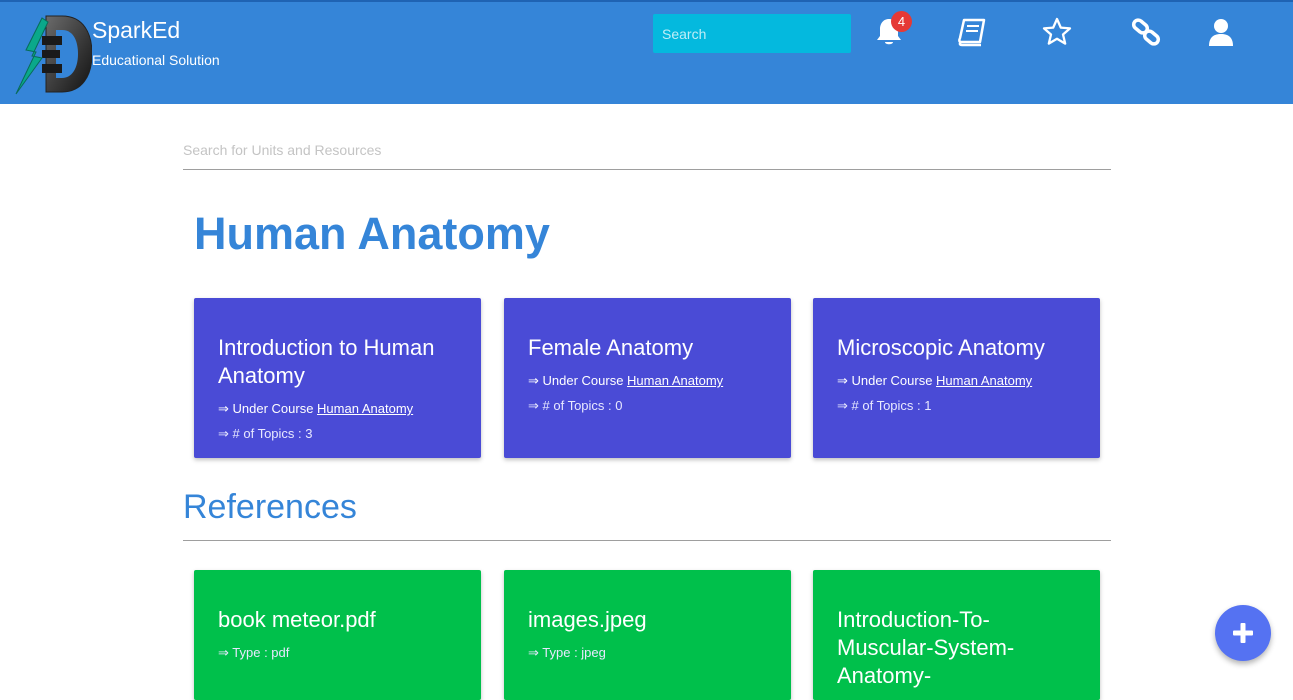 The width and height of the screenshot is (1293, 700). I want to click on brand-title: SparkEd, so click(136, 30).